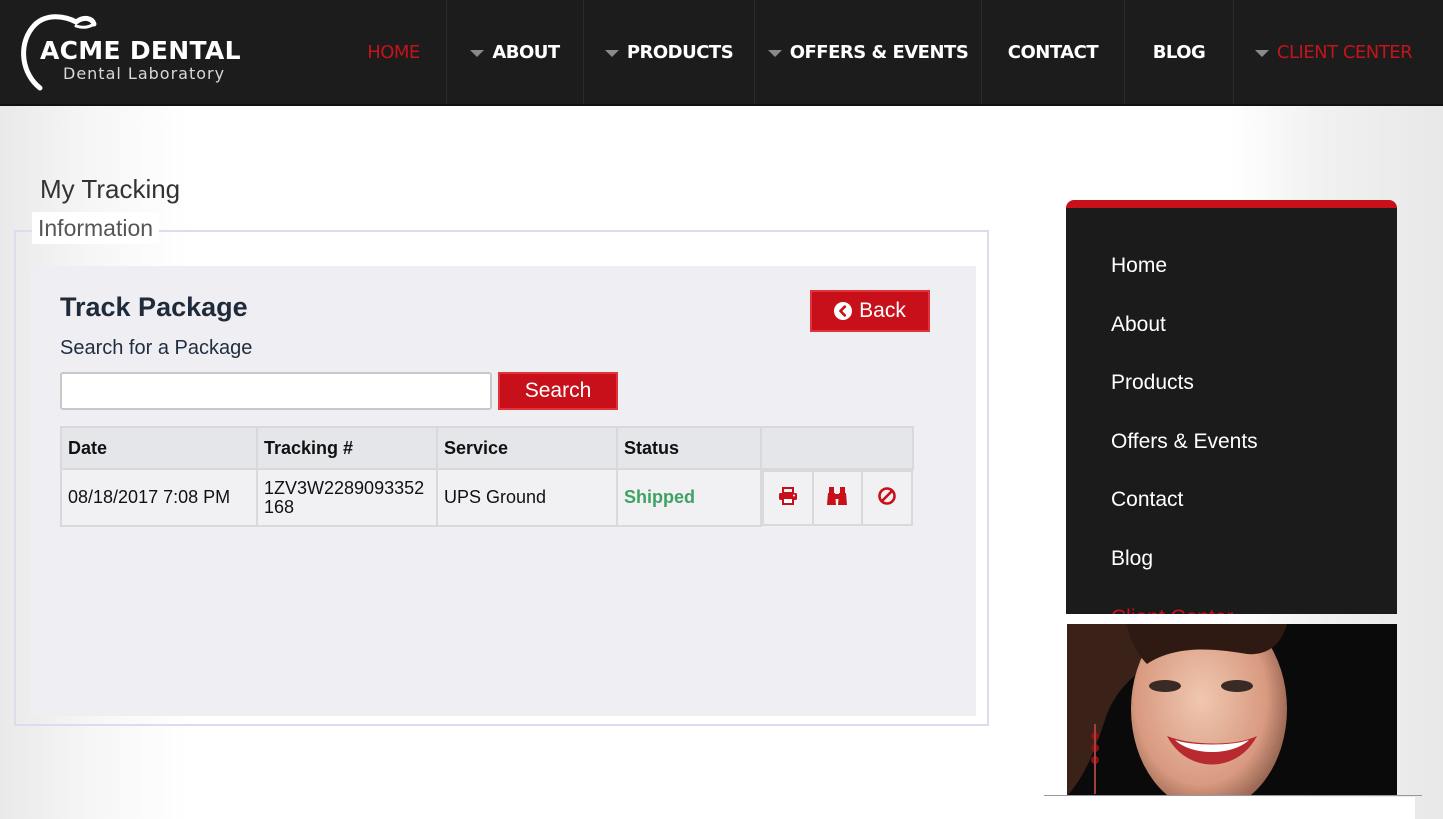 The width and height of the screenshot is (1443, 819). What do you see at coordinates (689, 497) in the screenshot?
I see `cell-status: Shipped` at bounding box center [689, 497].